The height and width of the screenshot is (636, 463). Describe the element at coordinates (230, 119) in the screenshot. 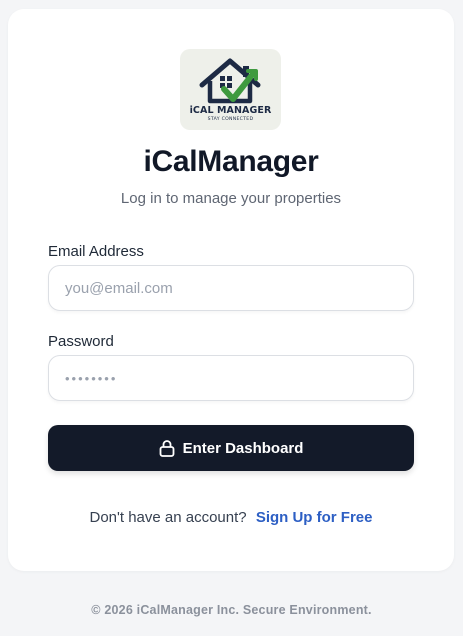

I see `logo-tagline: STAY CONNECTED` at that location.